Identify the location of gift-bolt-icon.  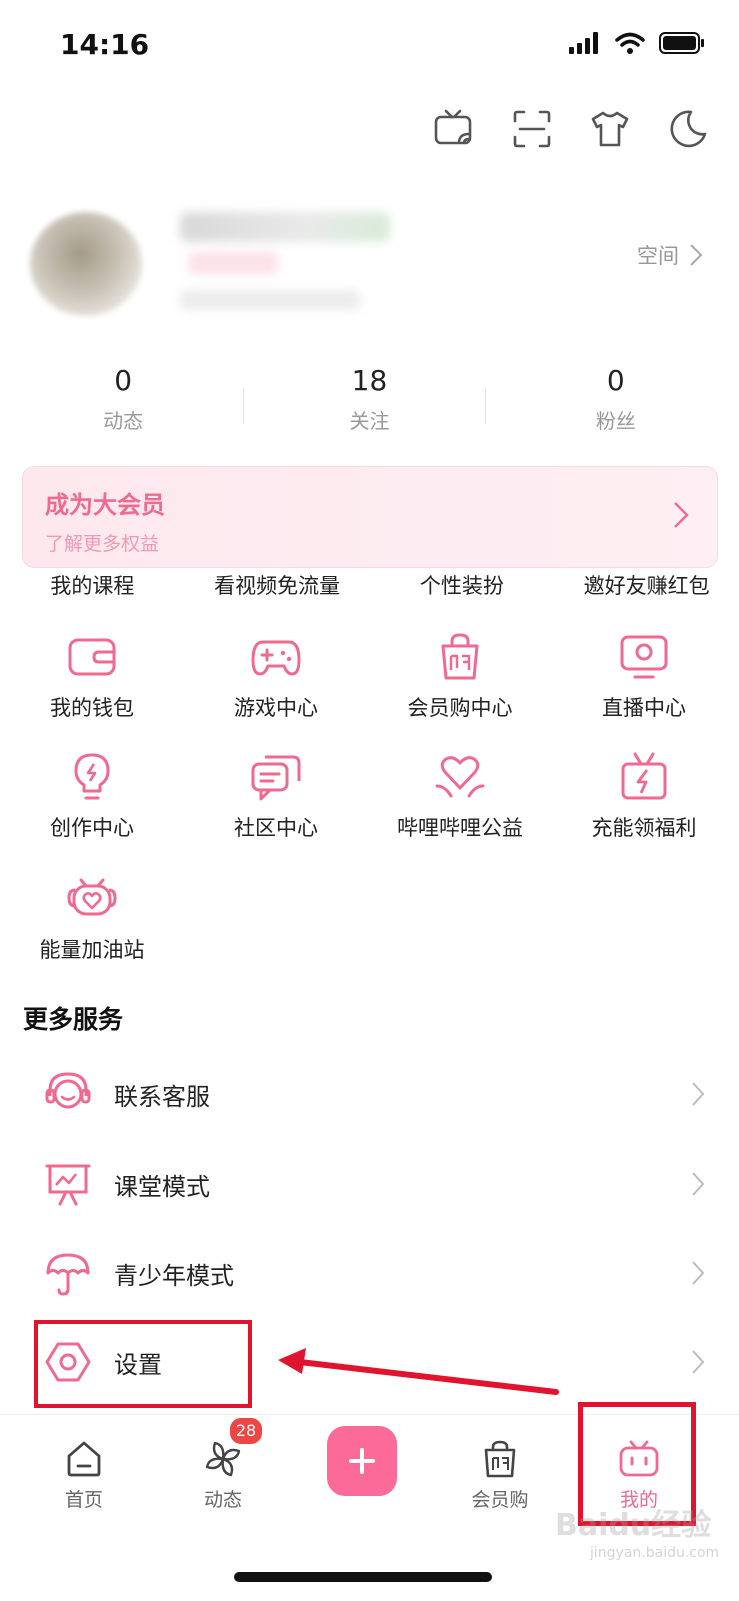
(644, 776).